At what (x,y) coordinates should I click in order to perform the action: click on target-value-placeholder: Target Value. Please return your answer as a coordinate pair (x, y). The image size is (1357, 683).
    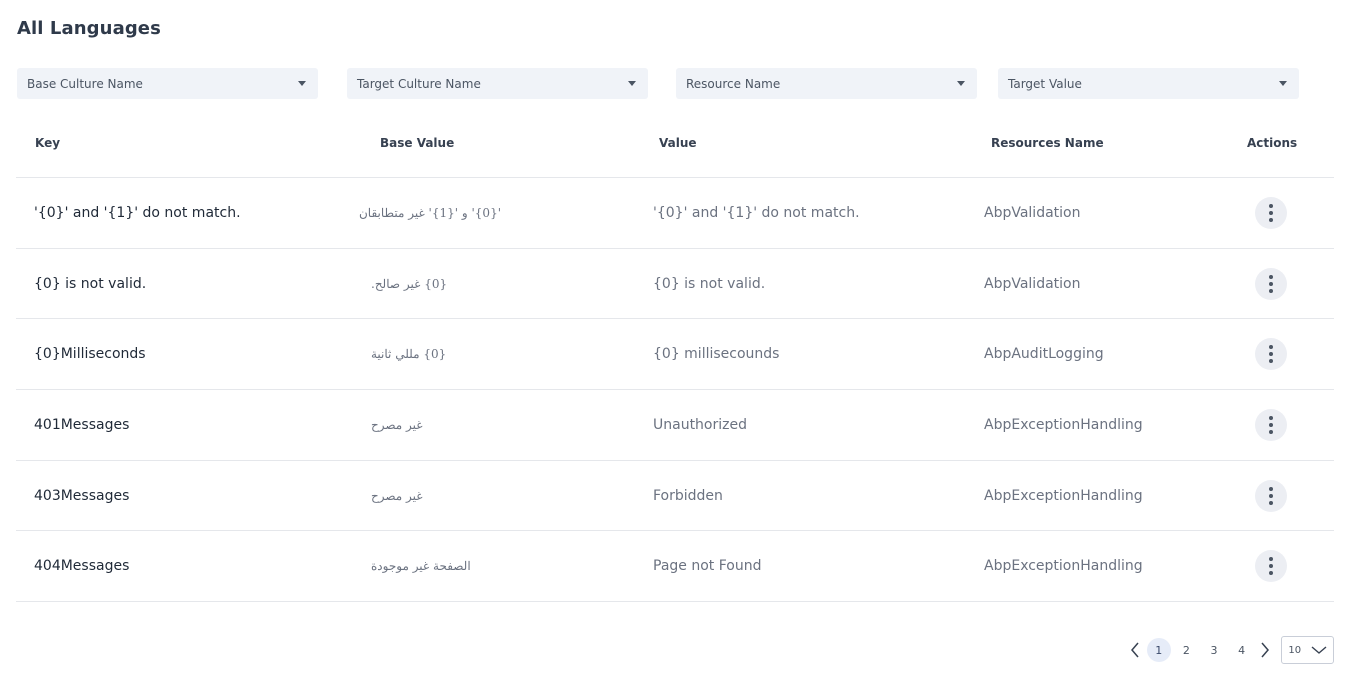
    Looking at the image, I should click on (1045, 83).